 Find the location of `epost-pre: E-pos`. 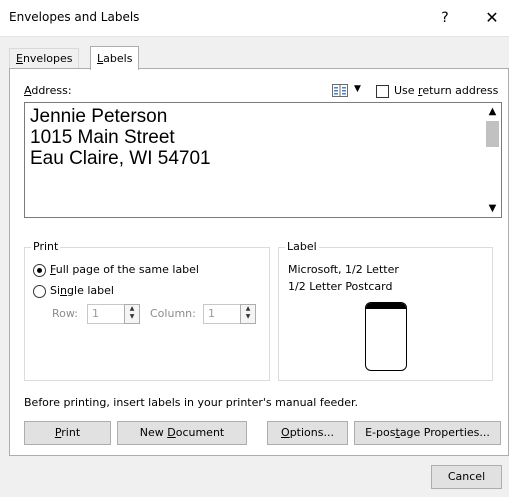

epost-pre: E-pos is located at coordinates (380, 432).